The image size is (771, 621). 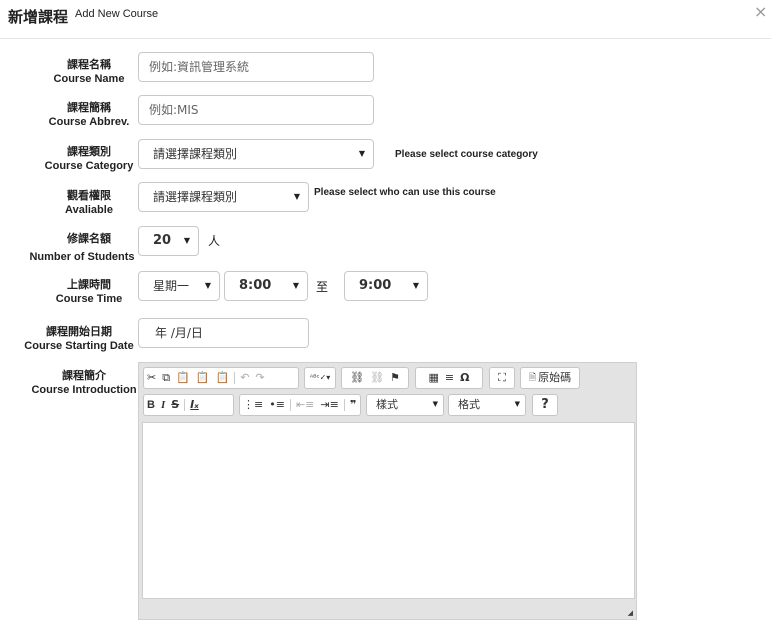 I want to click on modal-title-en: Add New Course, so click(x=117, y=14).